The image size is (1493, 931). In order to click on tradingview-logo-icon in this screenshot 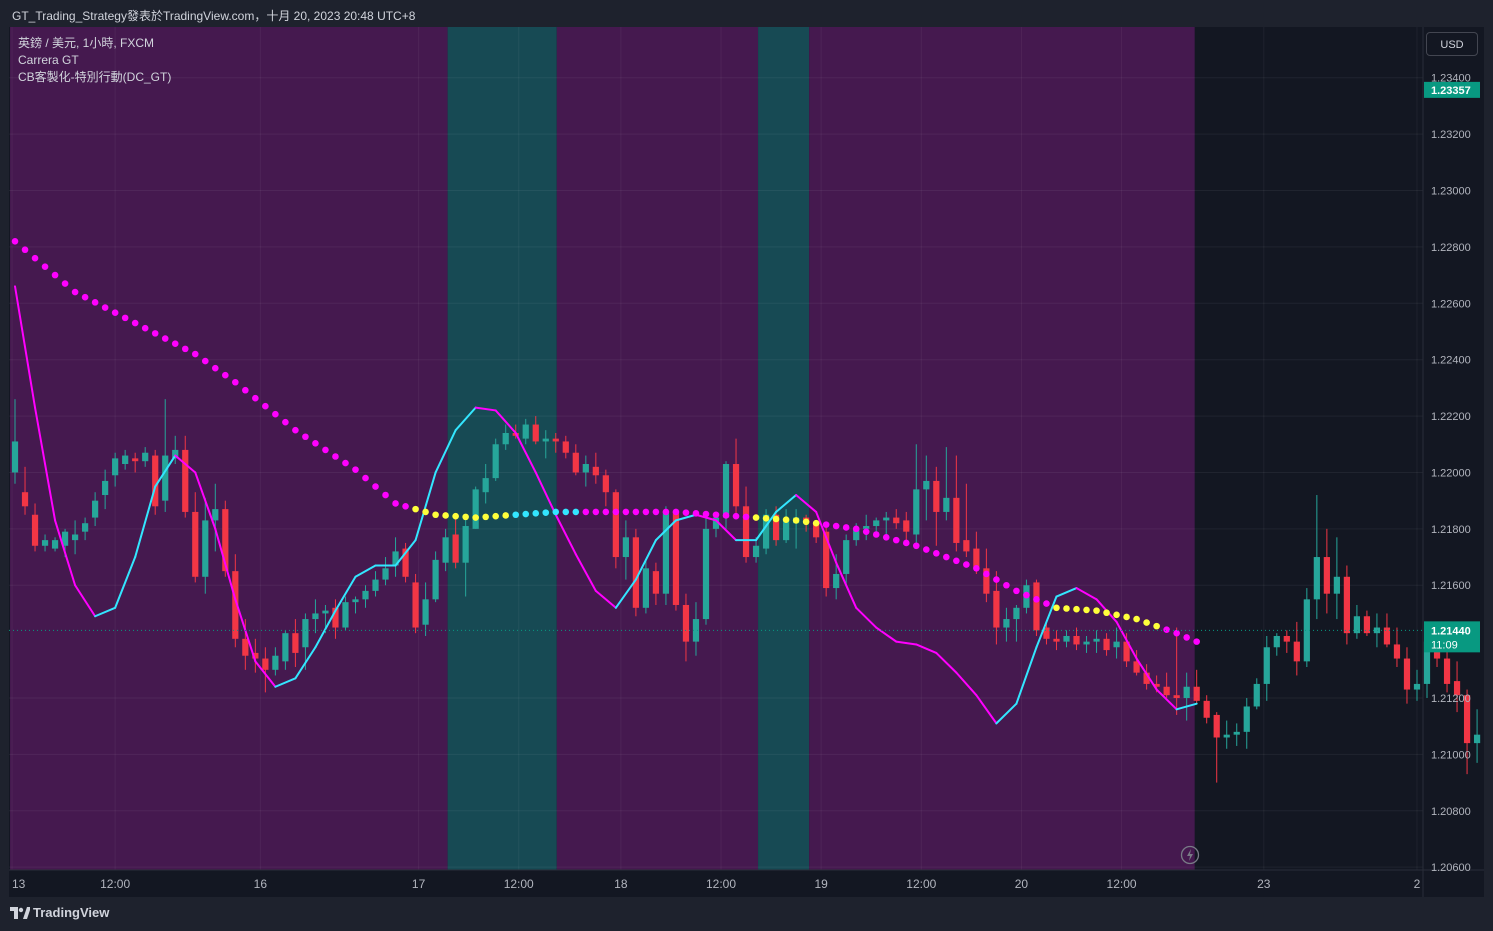, I will do `click(20, 913)`.